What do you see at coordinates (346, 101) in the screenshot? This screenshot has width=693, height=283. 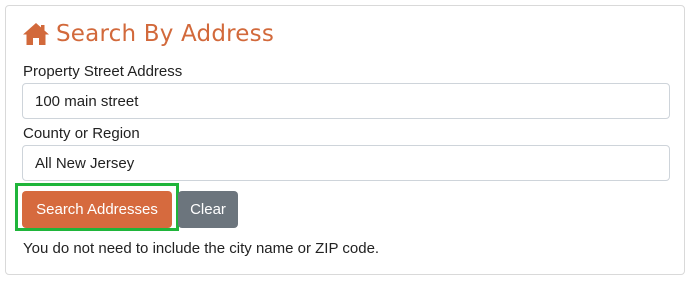 I see `street-address-input` at bounding box center [346, 101].